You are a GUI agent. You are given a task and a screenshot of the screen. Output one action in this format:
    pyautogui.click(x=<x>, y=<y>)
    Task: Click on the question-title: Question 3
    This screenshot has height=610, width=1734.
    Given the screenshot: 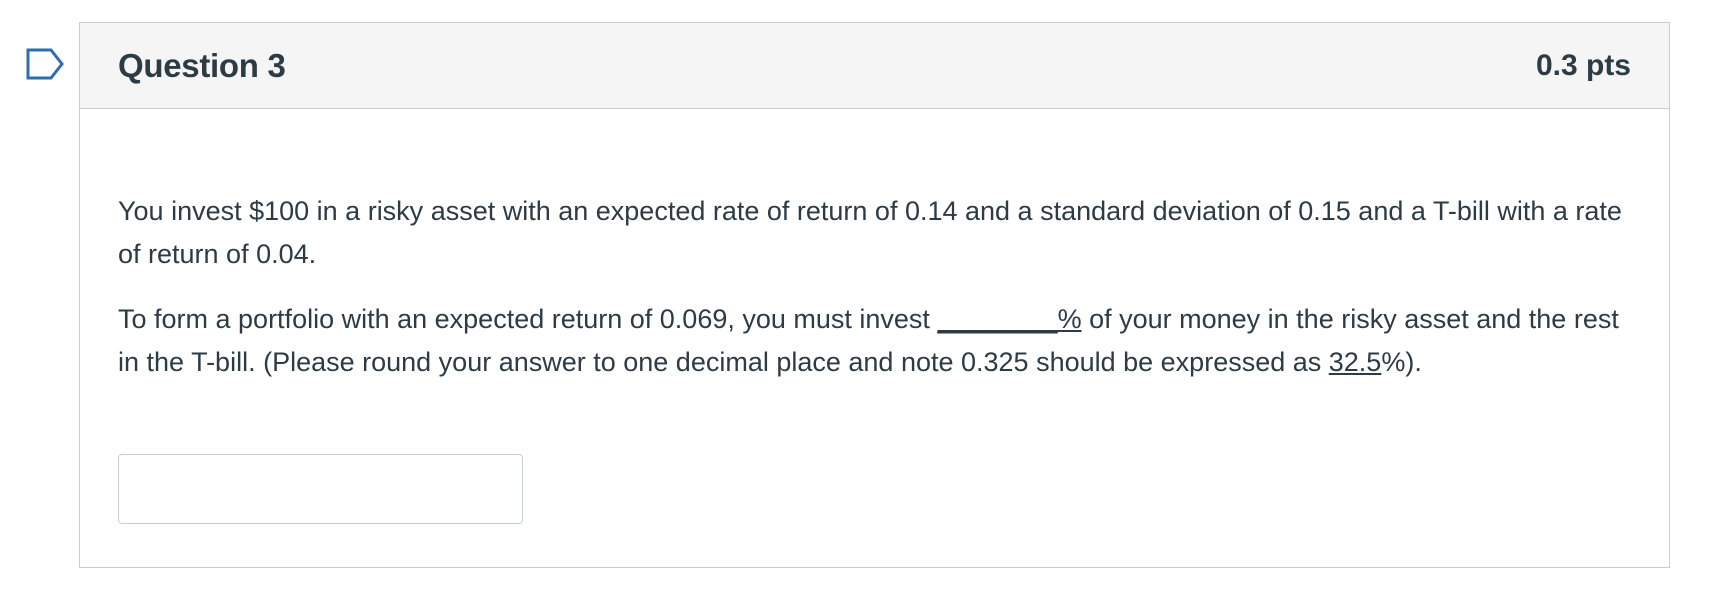 What is the action you would take?
    pyautogui.click(x=202, y=65)
    